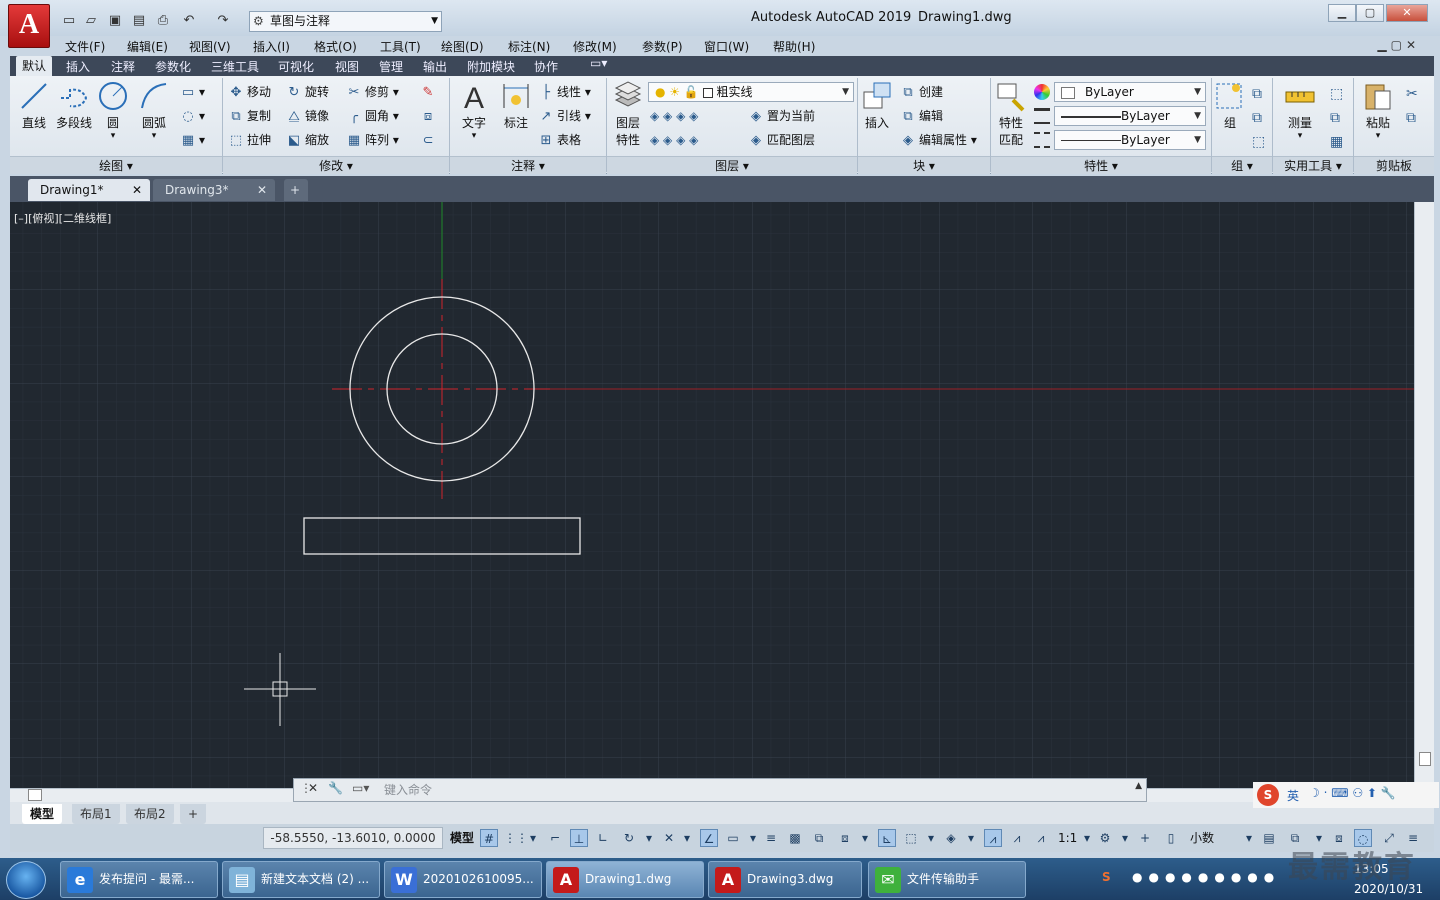 Image resolution: width=1440 pixels, height=900 pixels. What do you see at coordinates (785, 879) in the screenshot?
I see `taskbar-item-drawing3: A Drawing3.dwg` at bounding box center [785, 879].